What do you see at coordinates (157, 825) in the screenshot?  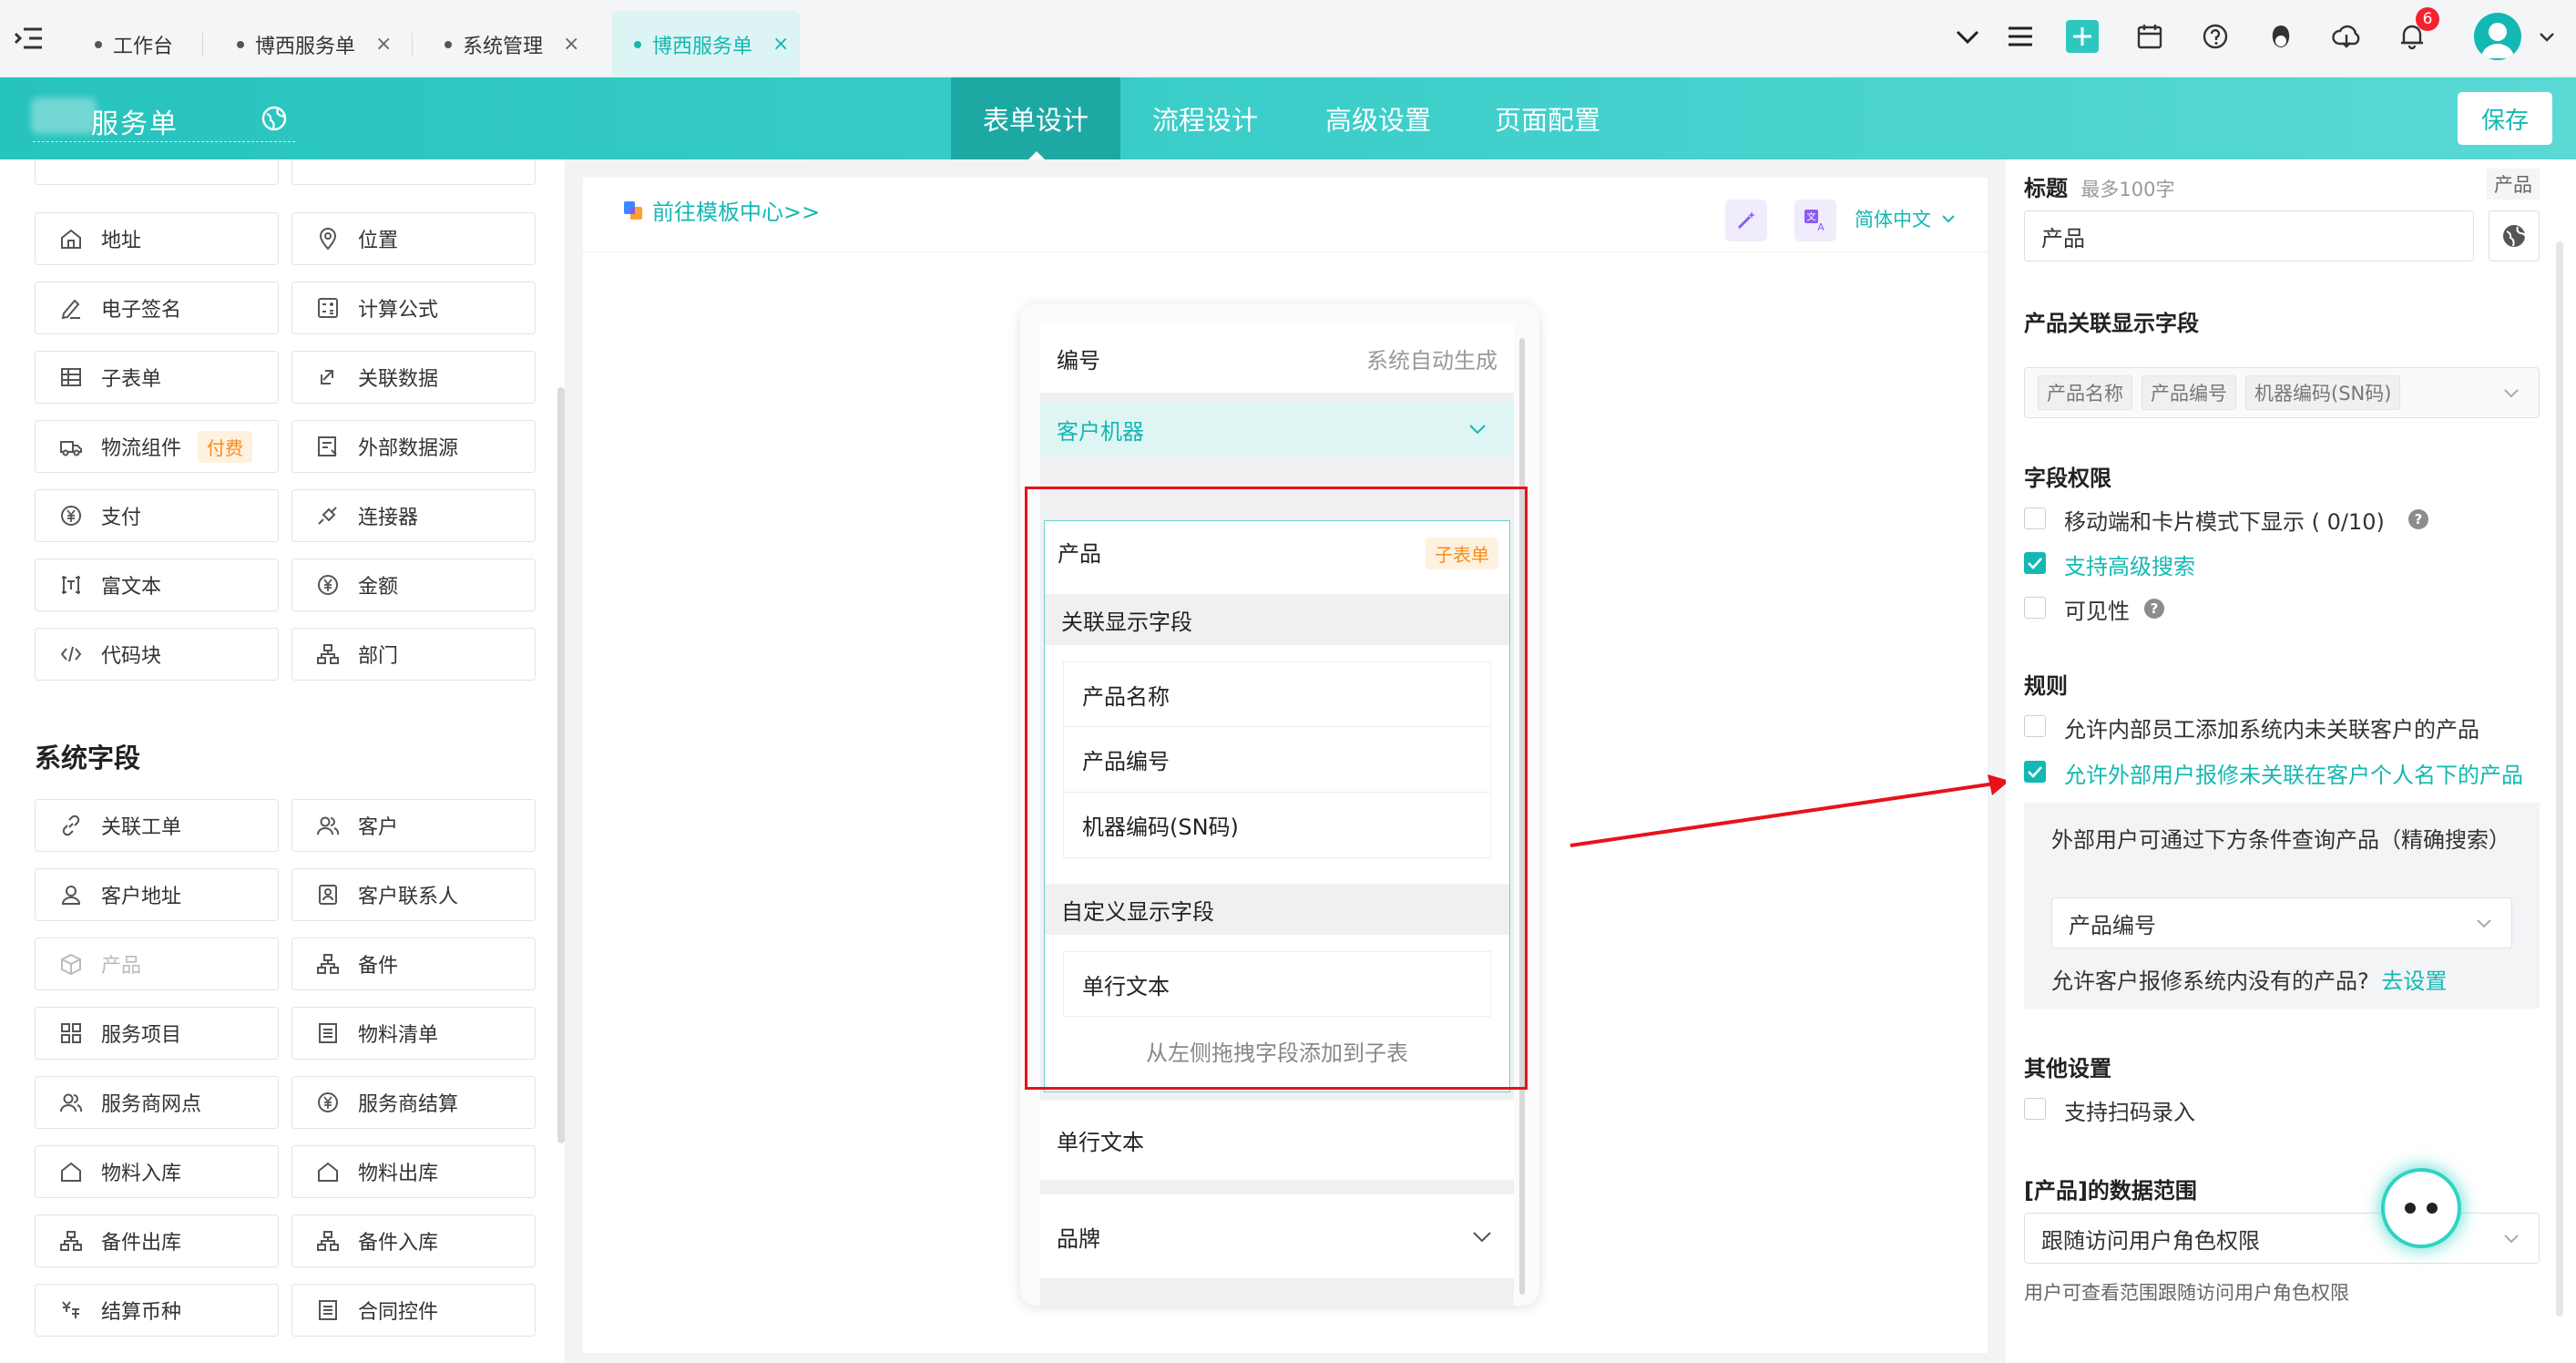 I see `system-field-linked-order: 关联工单` at bounding box center [157, 825].